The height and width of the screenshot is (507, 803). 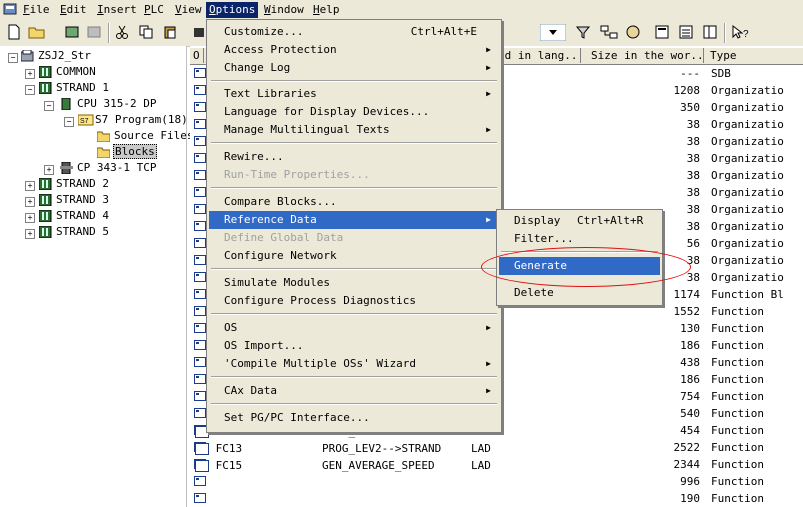 I want to click on simulation-icon, so click(x=633, y=32).